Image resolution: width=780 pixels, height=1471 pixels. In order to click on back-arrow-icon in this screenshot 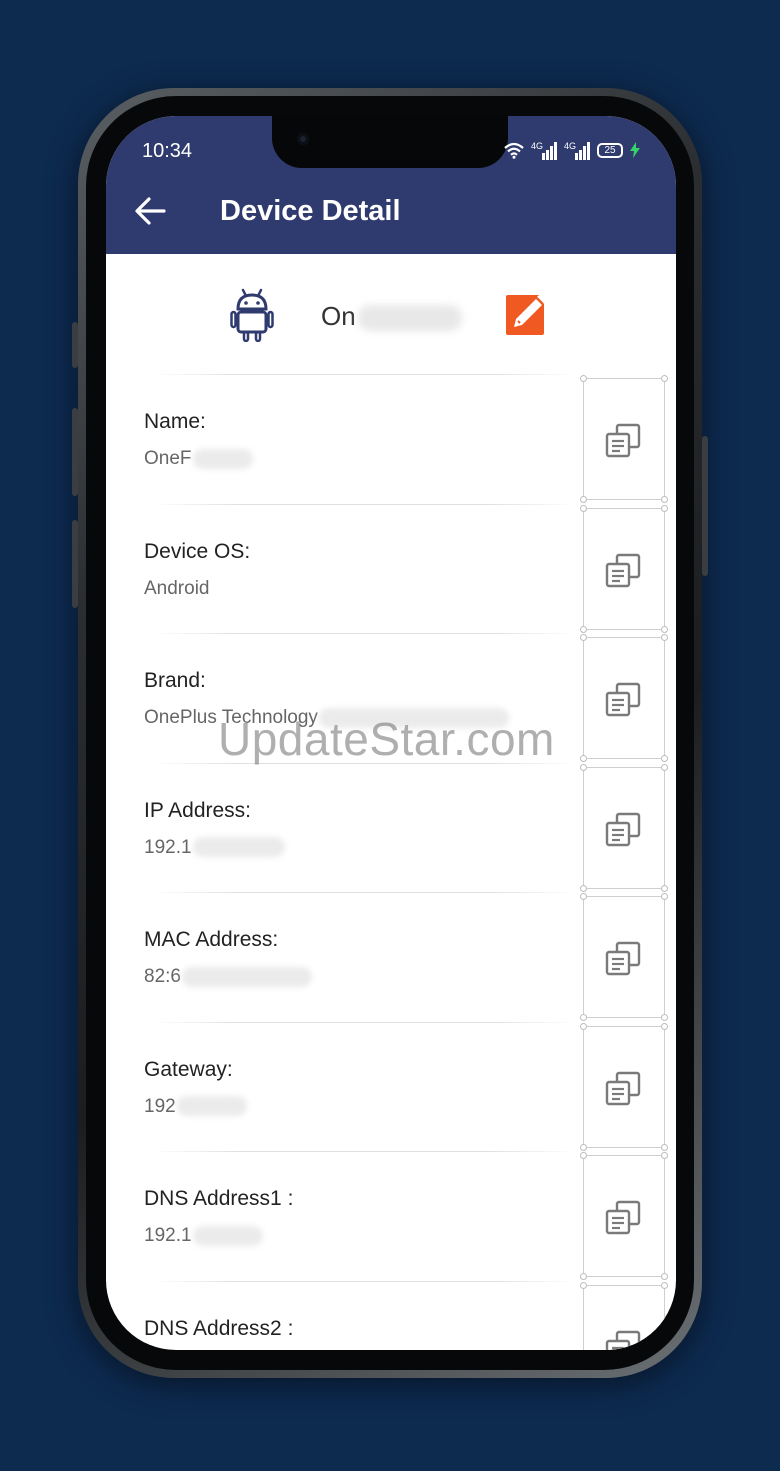, I will do `click(150, 211)`.